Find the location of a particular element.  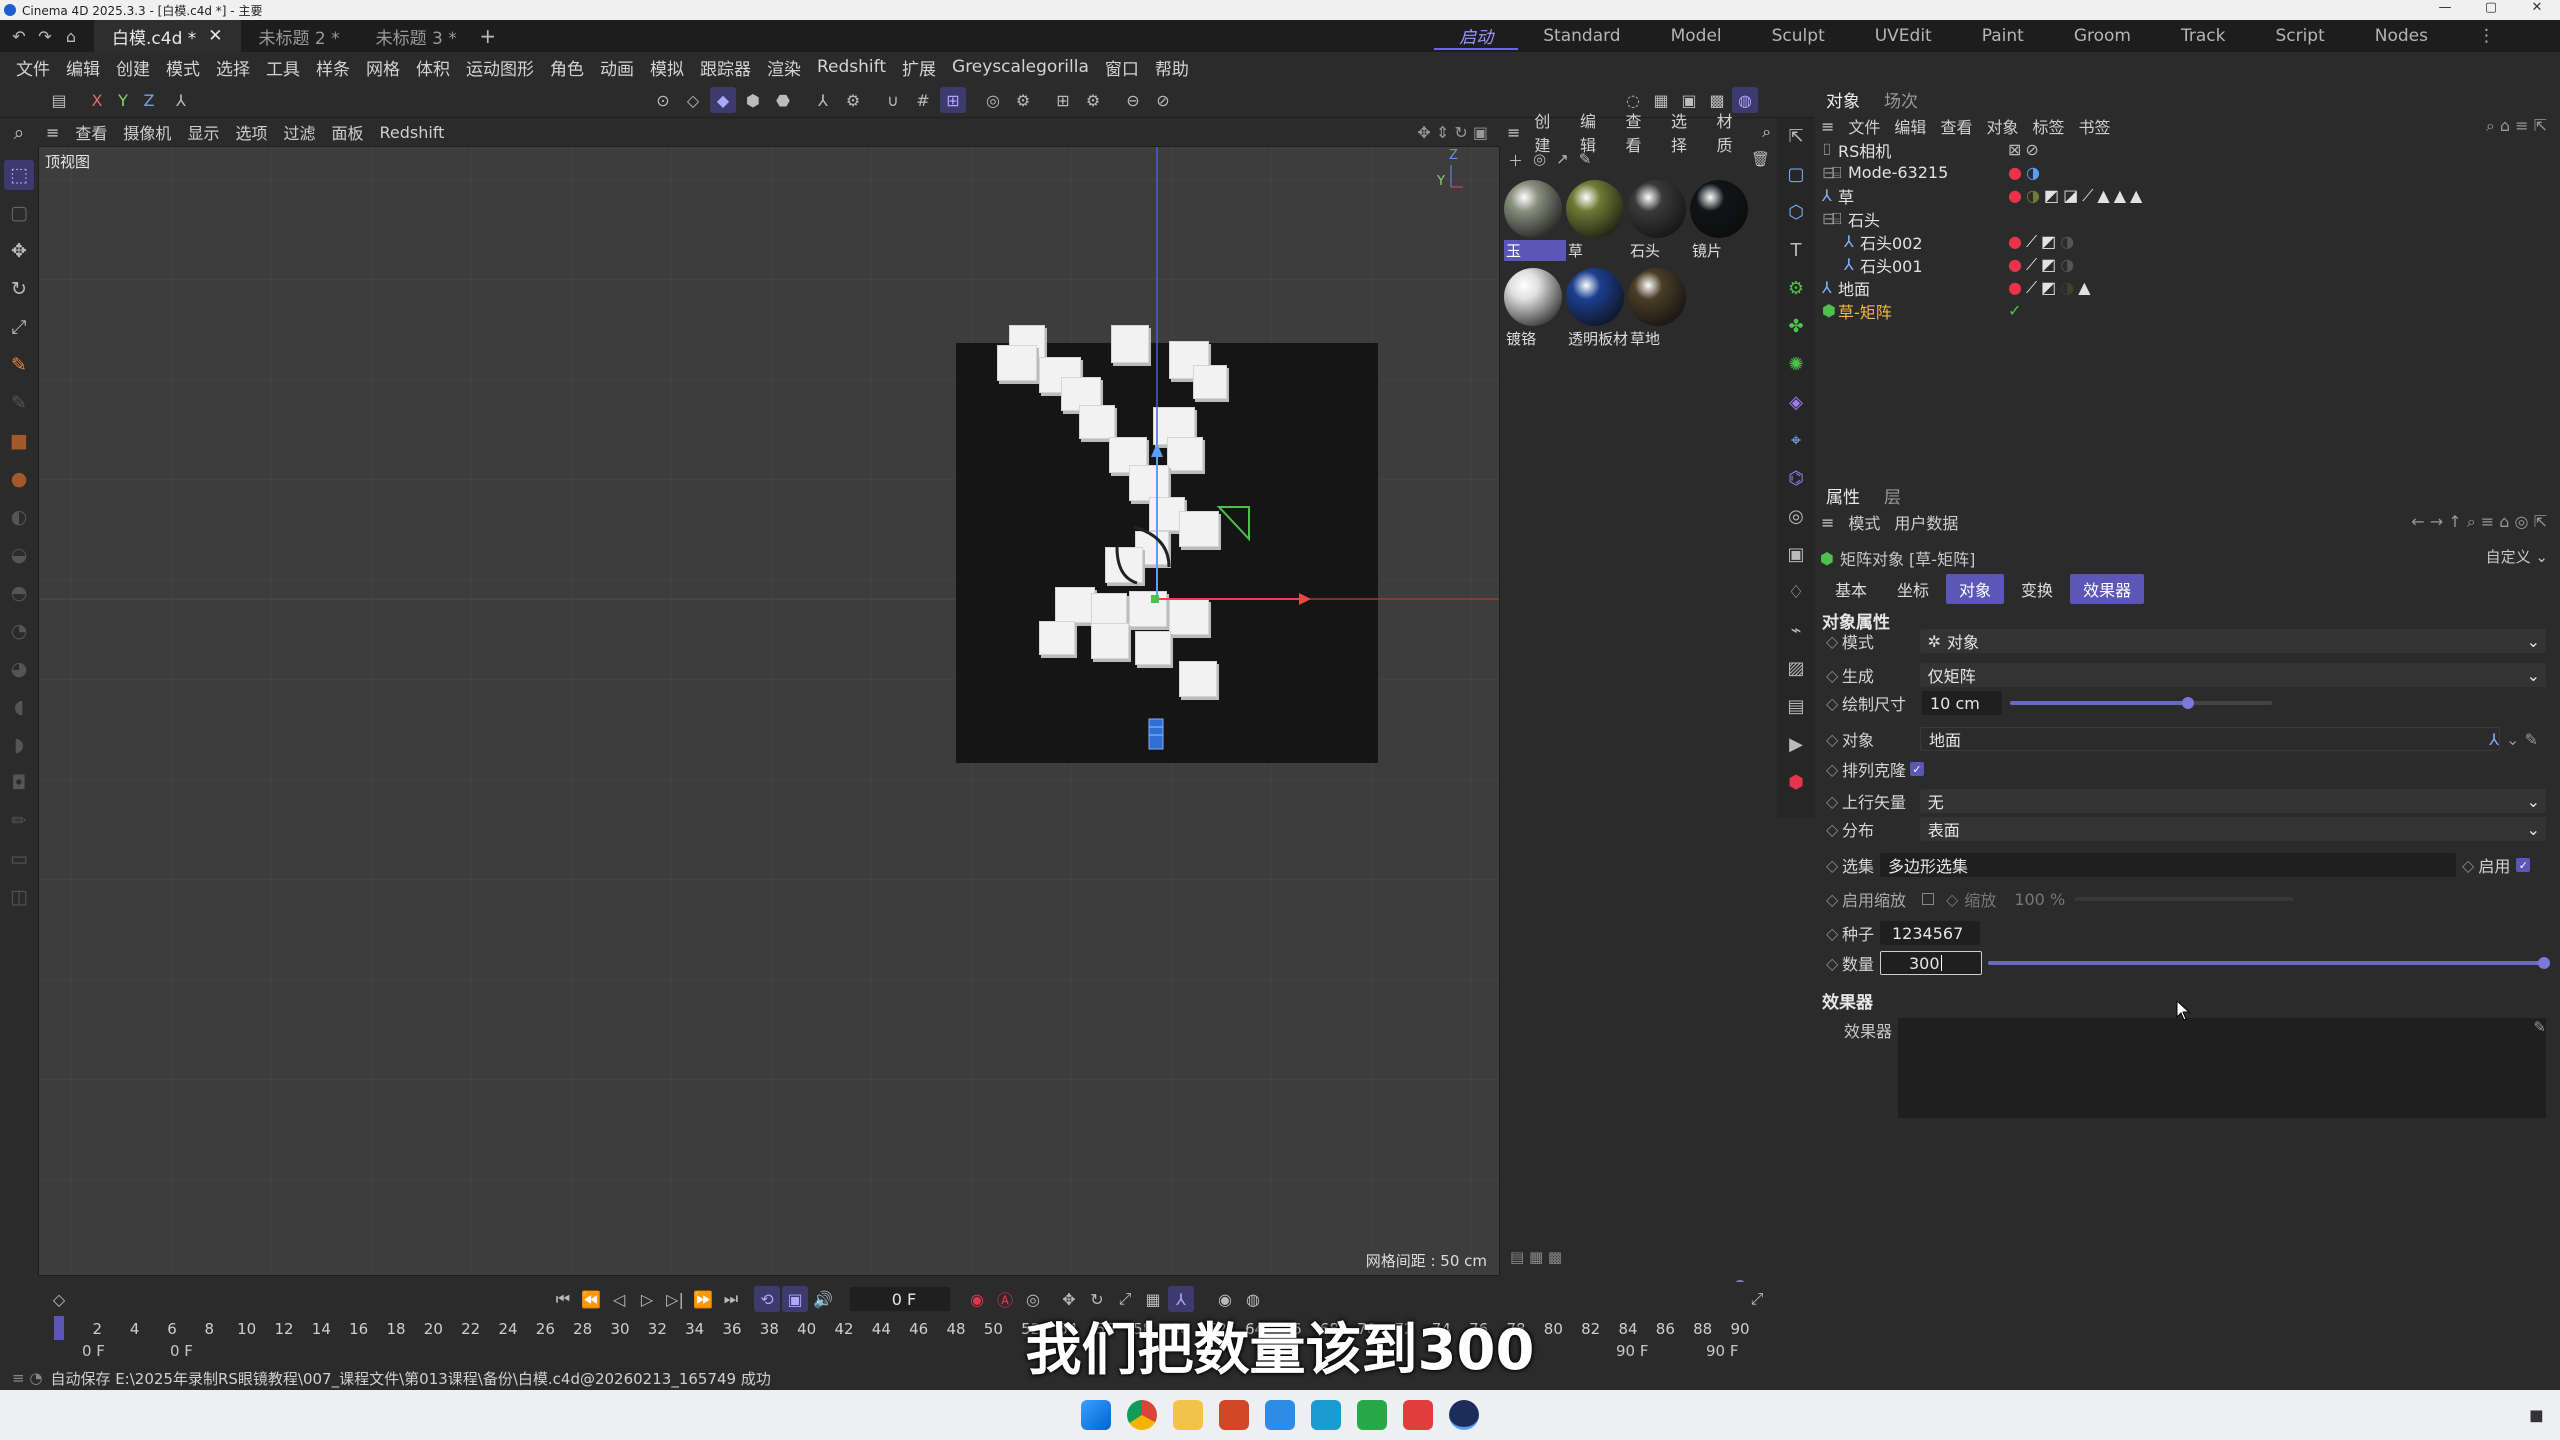

layout-script: Script is located at coordinates (2299, 36).